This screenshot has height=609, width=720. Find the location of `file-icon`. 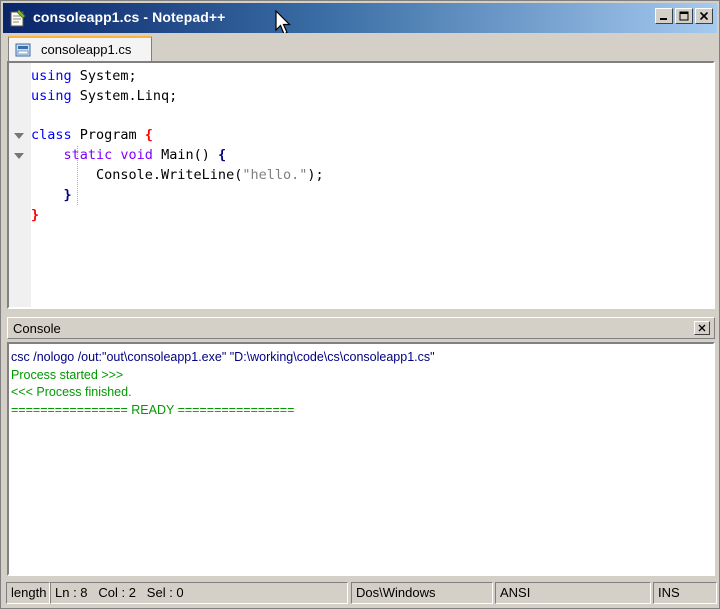

file-icon is located at coordinates (23, 50).